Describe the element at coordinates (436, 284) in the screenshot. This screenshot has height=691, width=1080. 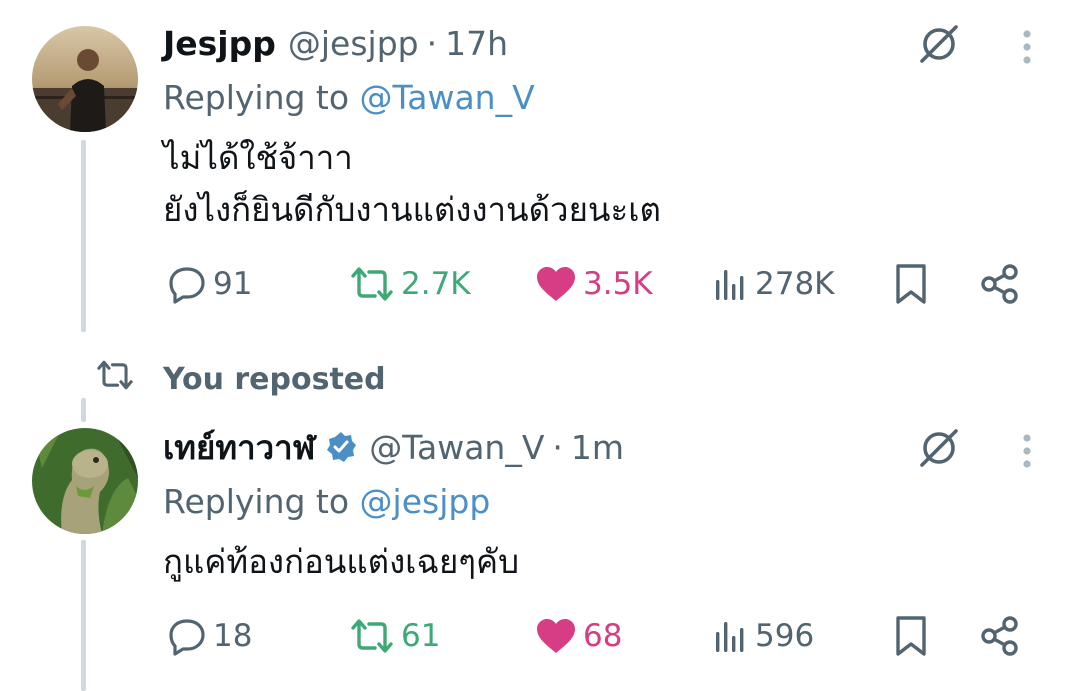
I see `retweet-count: 2.7K` at that location.